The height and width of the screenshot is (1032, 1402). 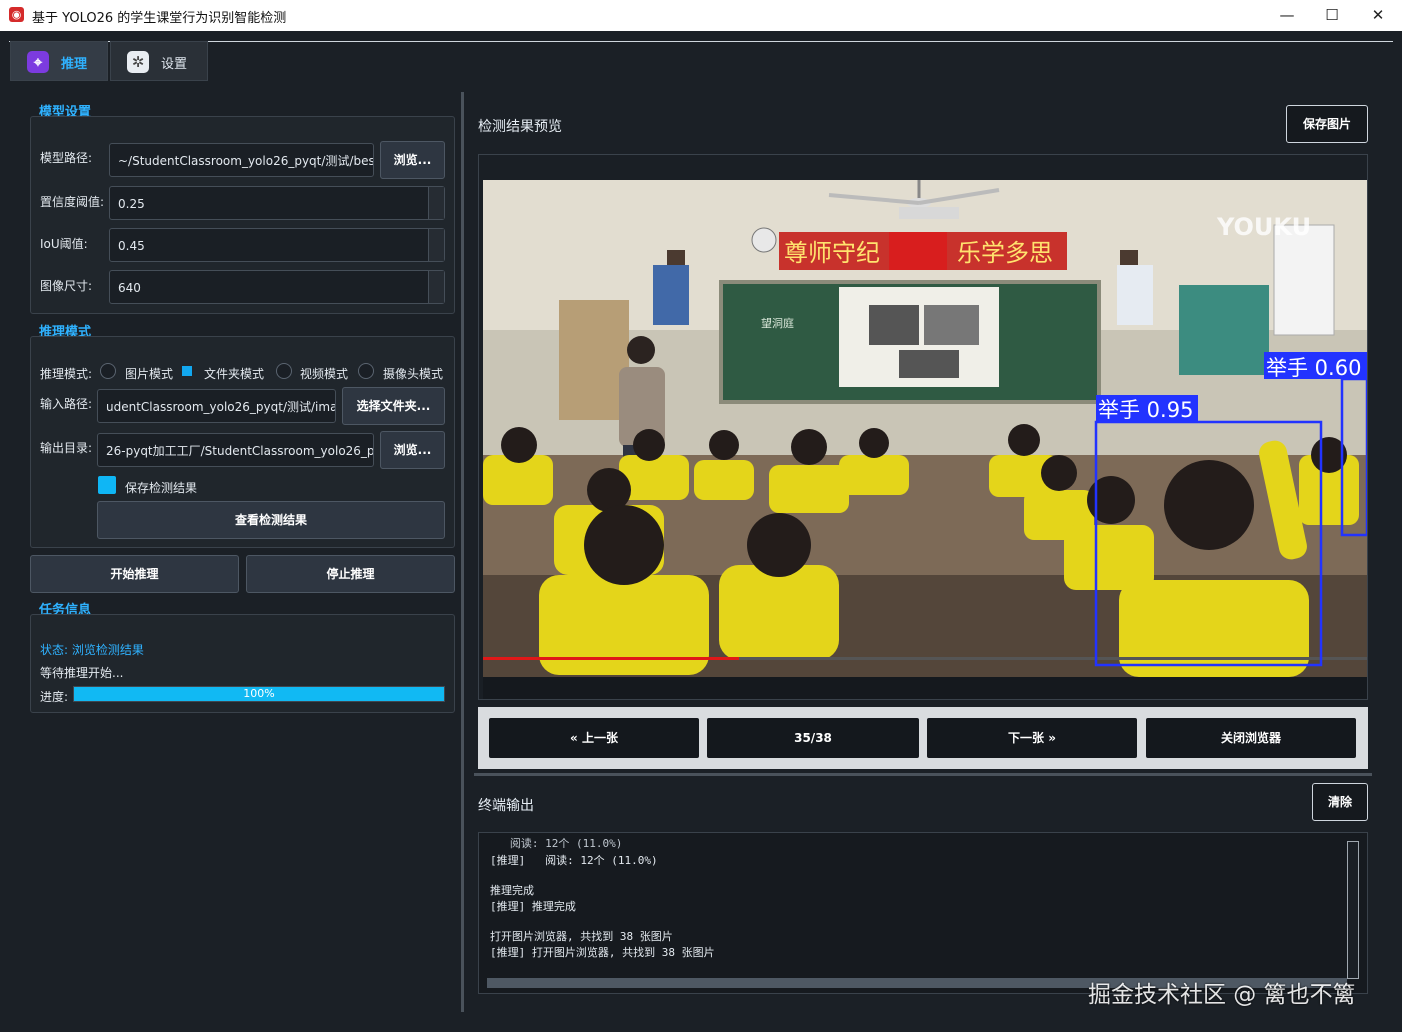 I want to click on save-image-button: 保存图片, so click(x=1327, y=124).